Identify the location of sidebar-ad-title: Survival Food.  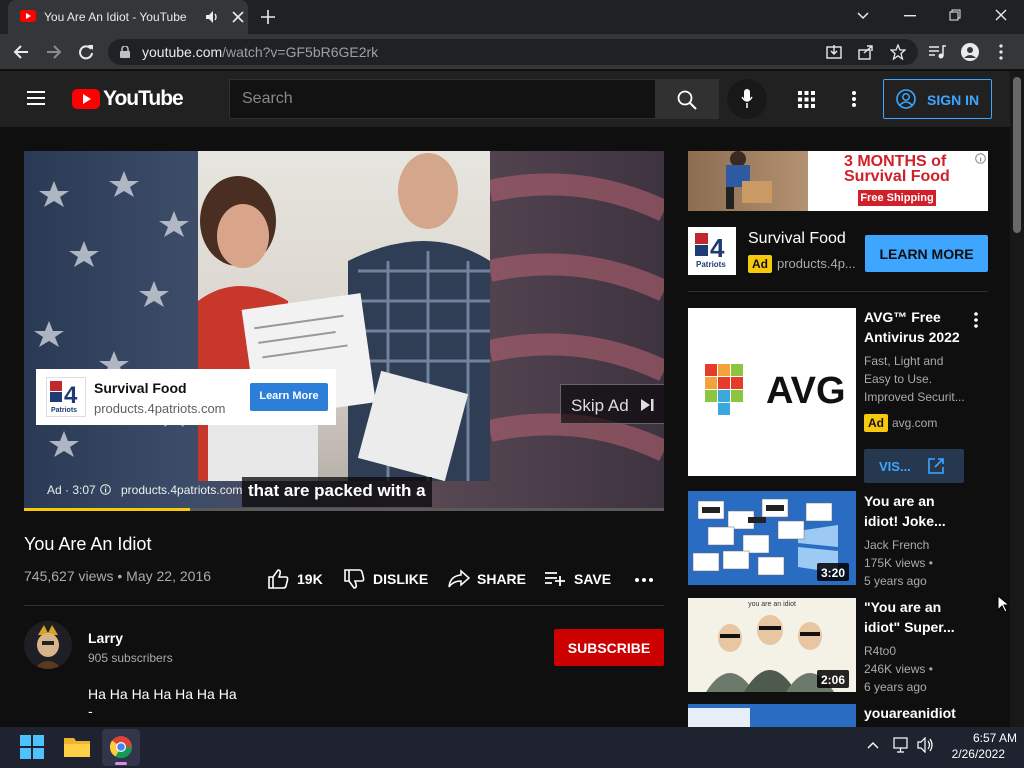
(797, 239).